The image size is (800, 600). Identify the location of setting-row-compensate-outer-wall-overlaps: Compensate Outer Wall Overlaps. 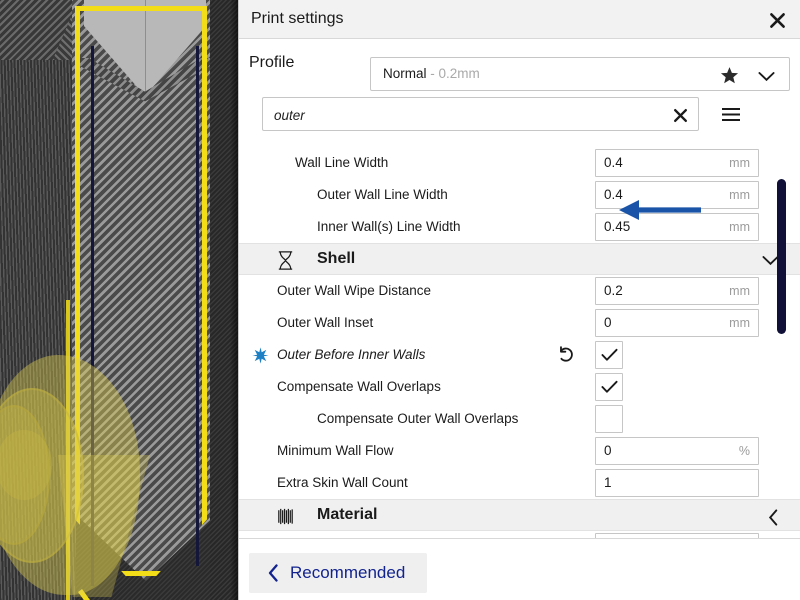
(519, 419).